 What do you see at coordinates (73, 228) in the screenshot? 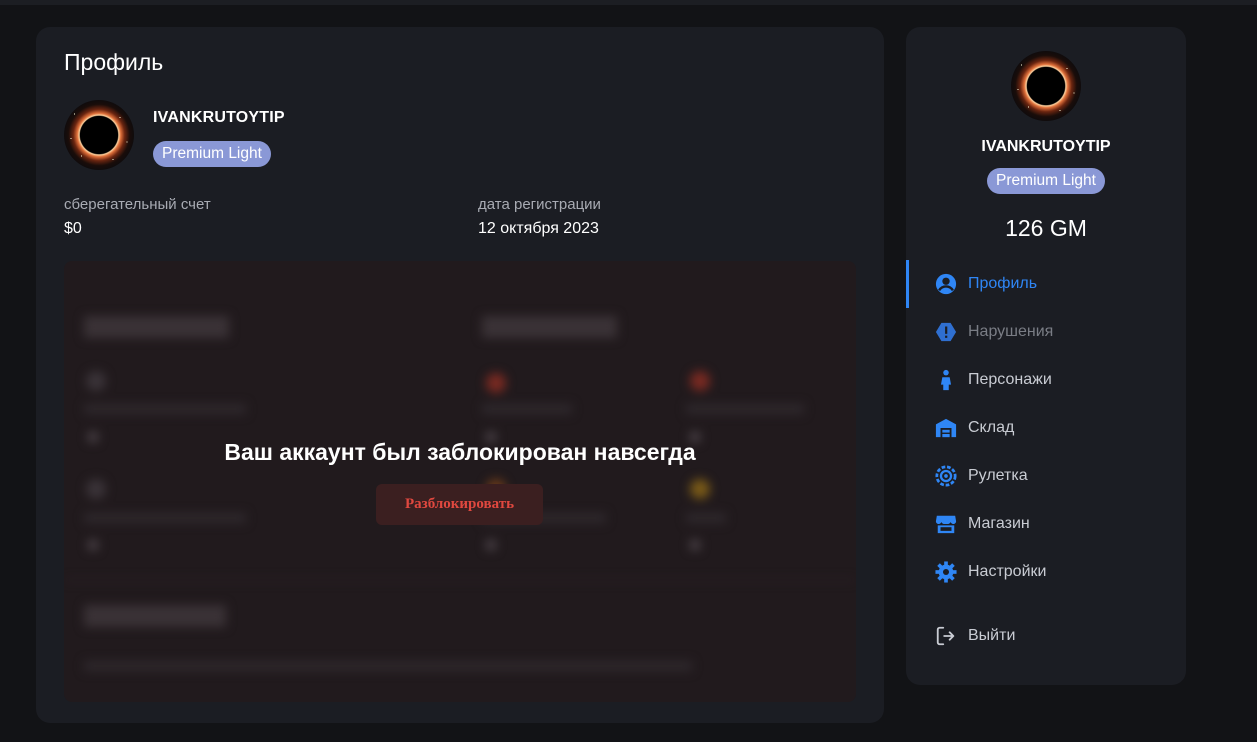
I see `savings-value: $0` at bounding box center [73, 228].